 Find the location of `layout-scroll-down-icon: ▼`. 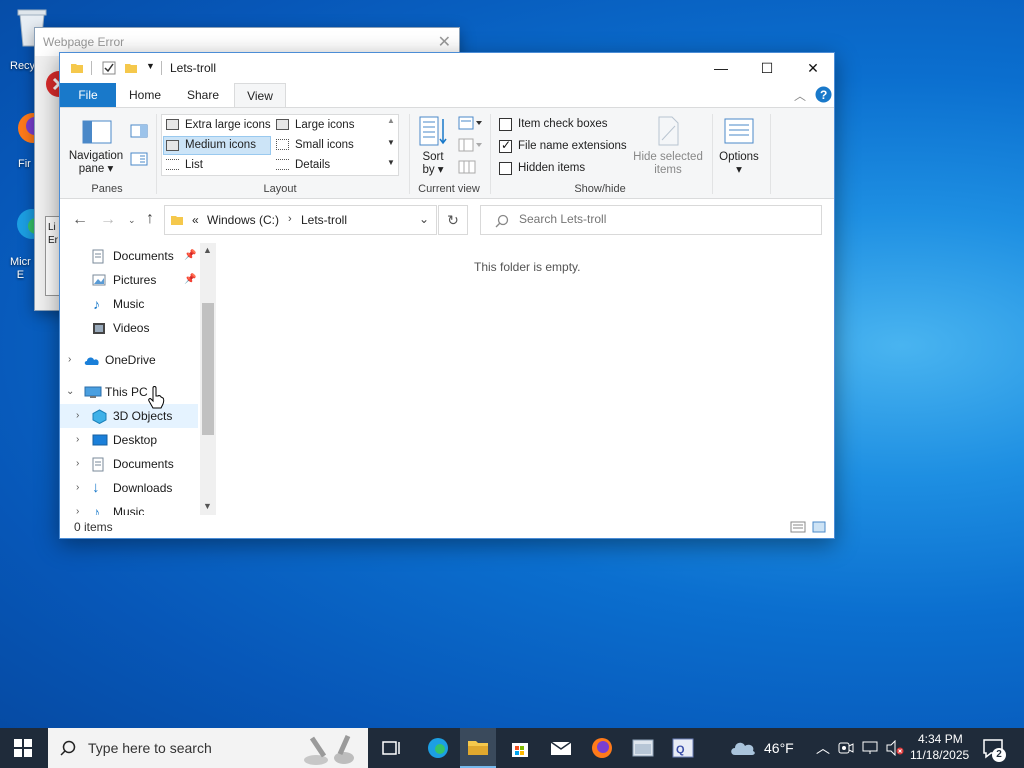

layout-scroll-down-icon: ▼ is located at coordinates (391, 142).